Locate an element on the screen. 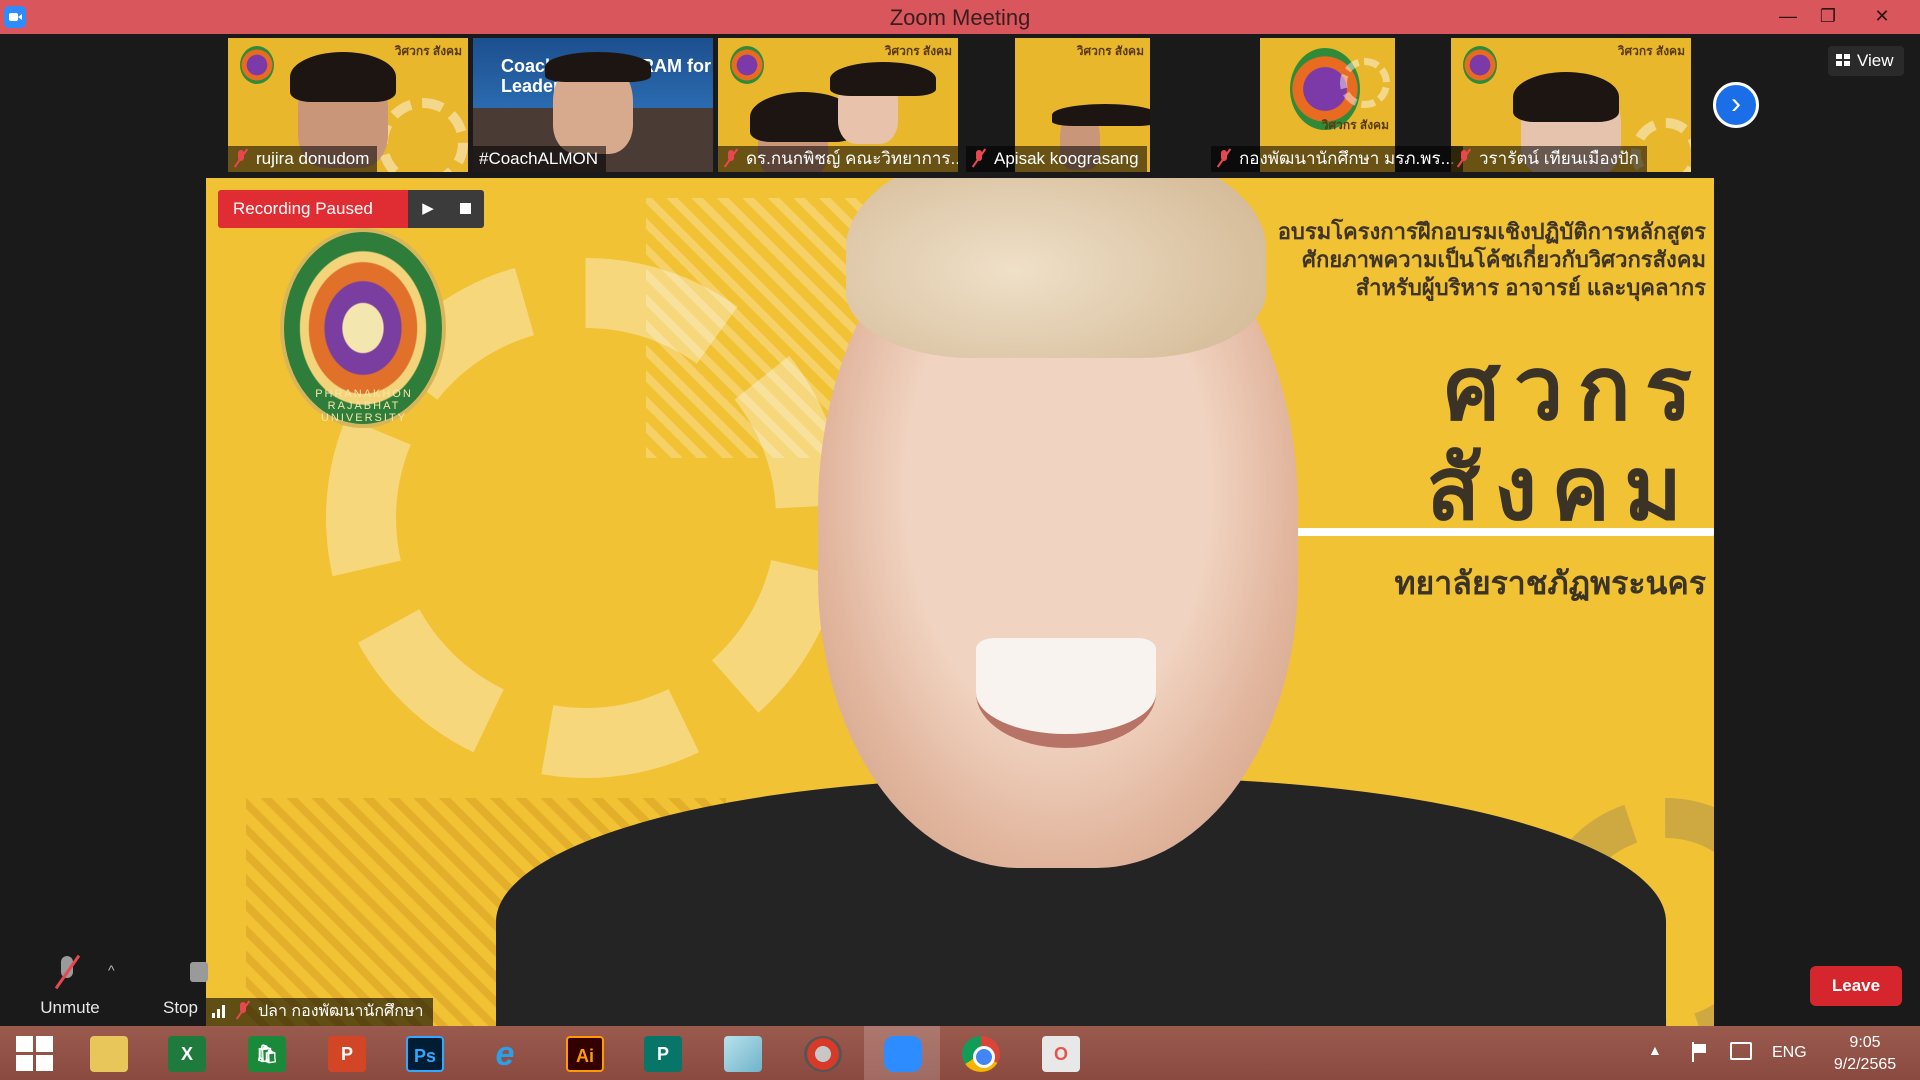 The height and width of the screenshot is (1080, 1920). poster-line: อบรมโครงการฝึกอบรมเชิงปฏิบัติการหลักสูตร is located at coordinates (1491, 231).